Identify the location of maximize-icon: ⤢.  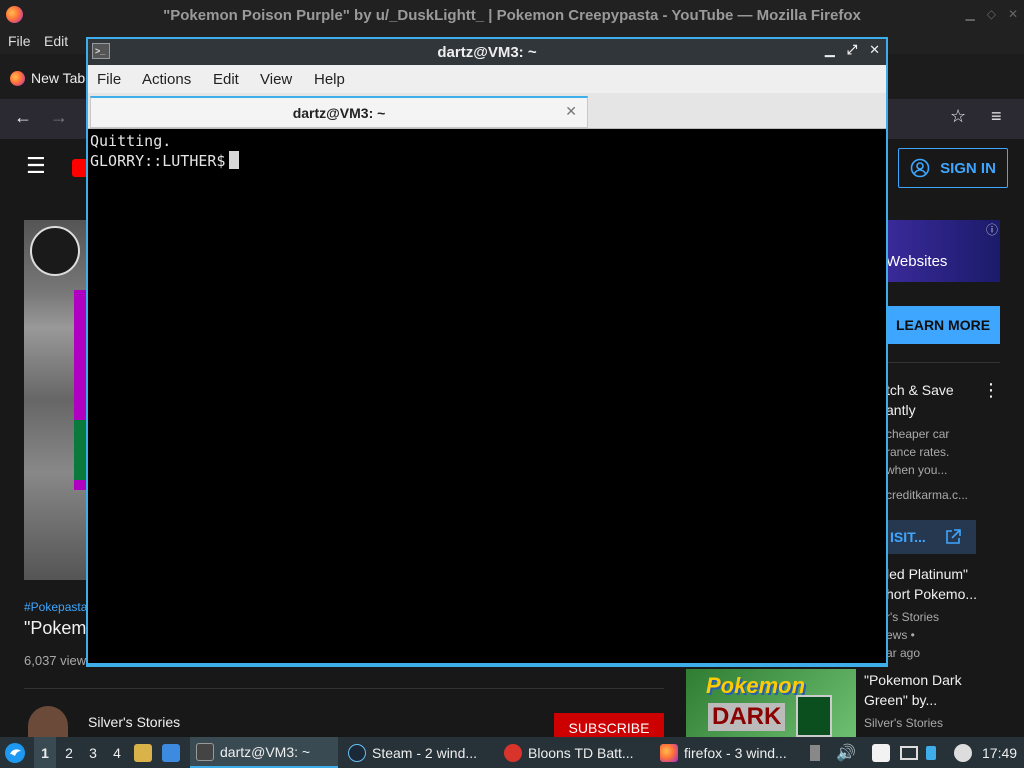
(852, 50).